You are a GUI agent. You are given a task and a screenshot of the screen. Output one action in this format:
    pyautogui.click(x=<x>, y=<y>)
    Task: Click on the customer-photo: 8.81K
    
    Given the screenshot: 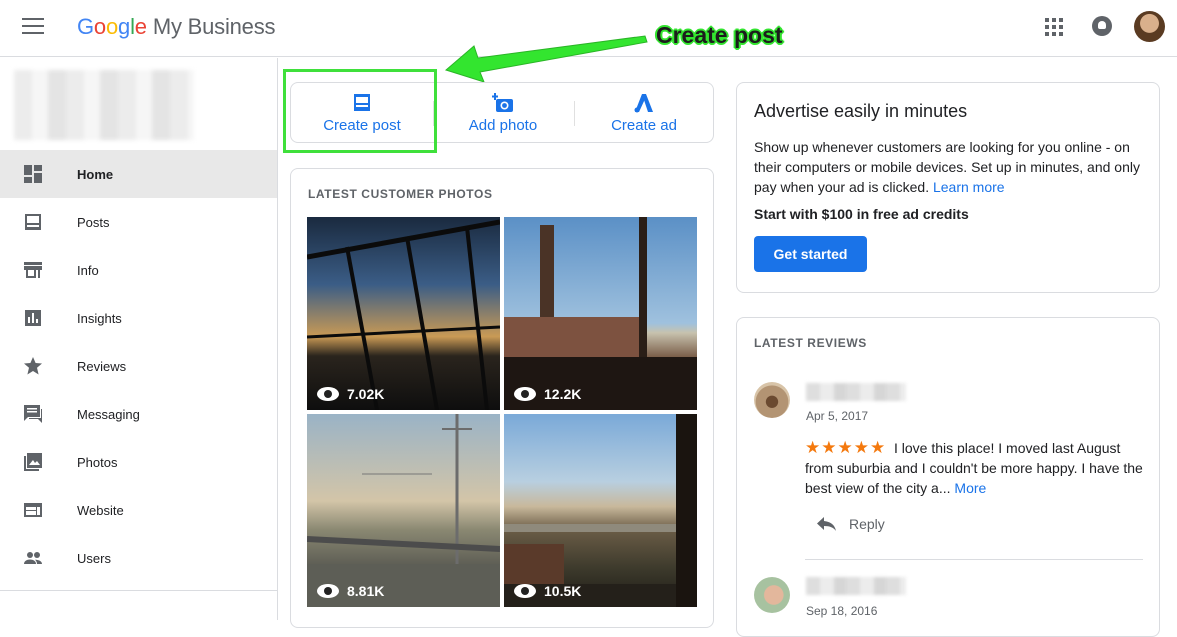 What is the action you would take?
    pyautogui.click(x=403, y=510)
    